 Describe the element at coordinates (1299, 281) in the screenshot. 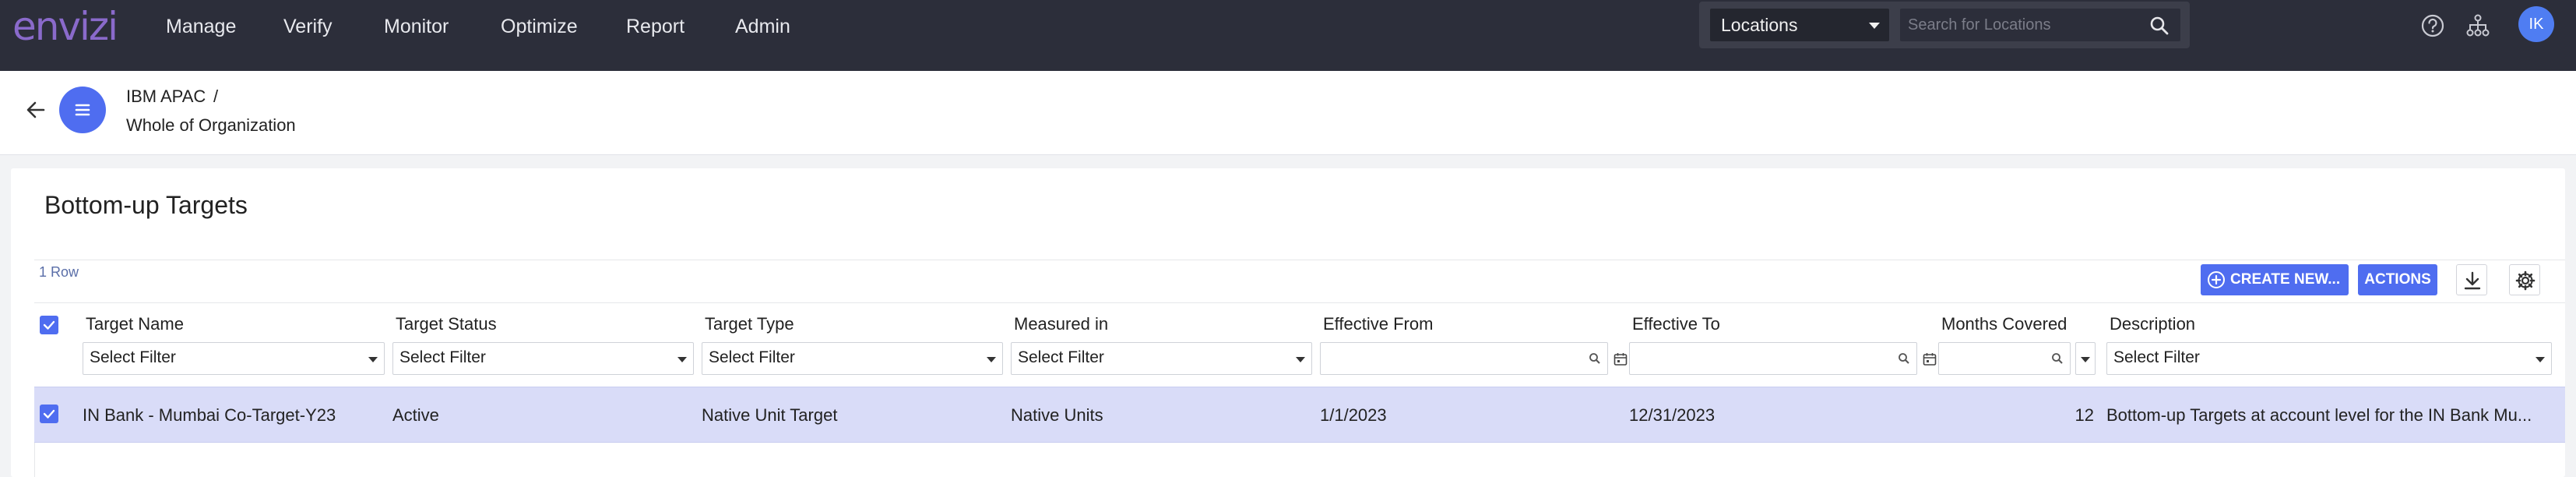

I see `grid-toolbar` at that location.